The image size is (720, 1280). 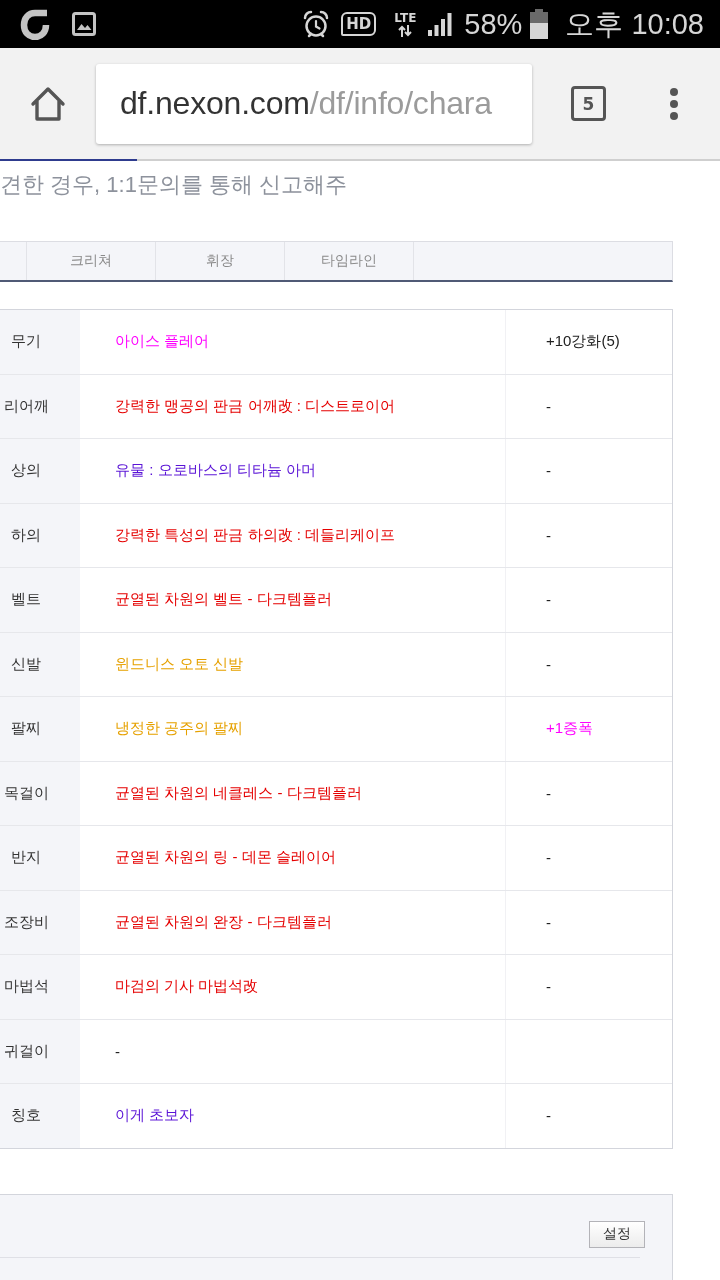 What do you see at coordinates (26, 793) in the screenshot?
I see `slot-label: 목걸이` at bounding box center [26, 793].